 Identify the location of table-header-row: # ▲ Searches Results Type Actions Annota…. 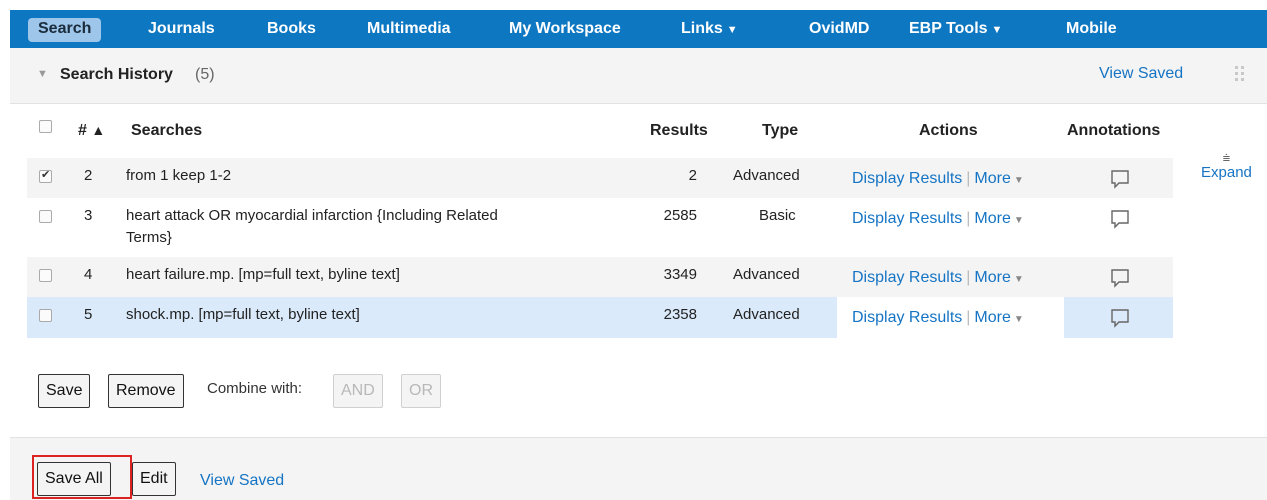
(600, 131).